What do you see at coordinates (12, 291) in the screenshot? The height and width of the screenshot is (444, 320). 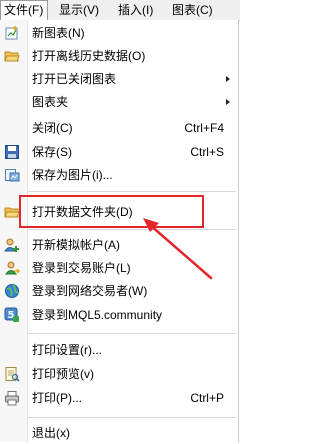 I see `web-trader-icon` at bounding box center [12, 291].